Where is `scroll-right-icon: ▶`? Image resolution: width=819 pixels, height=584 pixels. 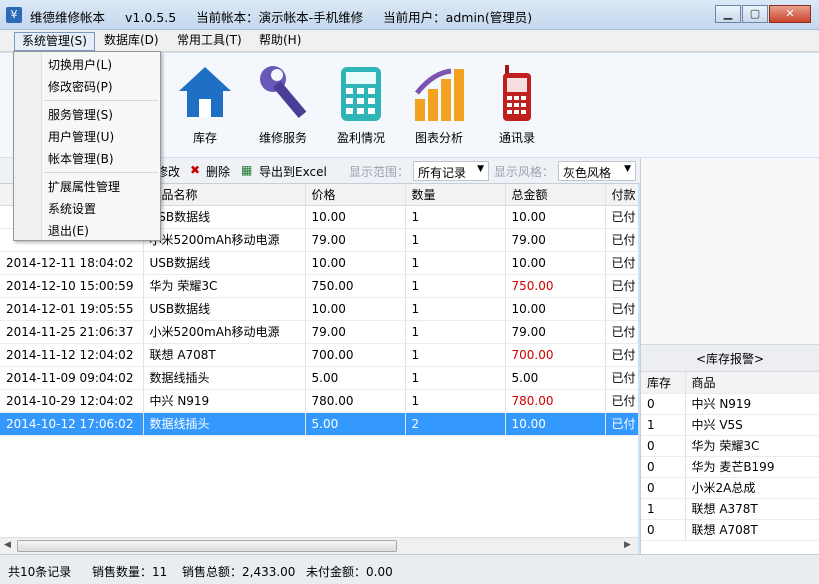
scroll-right-icon: ▶ is located at coordinates (627, 545).